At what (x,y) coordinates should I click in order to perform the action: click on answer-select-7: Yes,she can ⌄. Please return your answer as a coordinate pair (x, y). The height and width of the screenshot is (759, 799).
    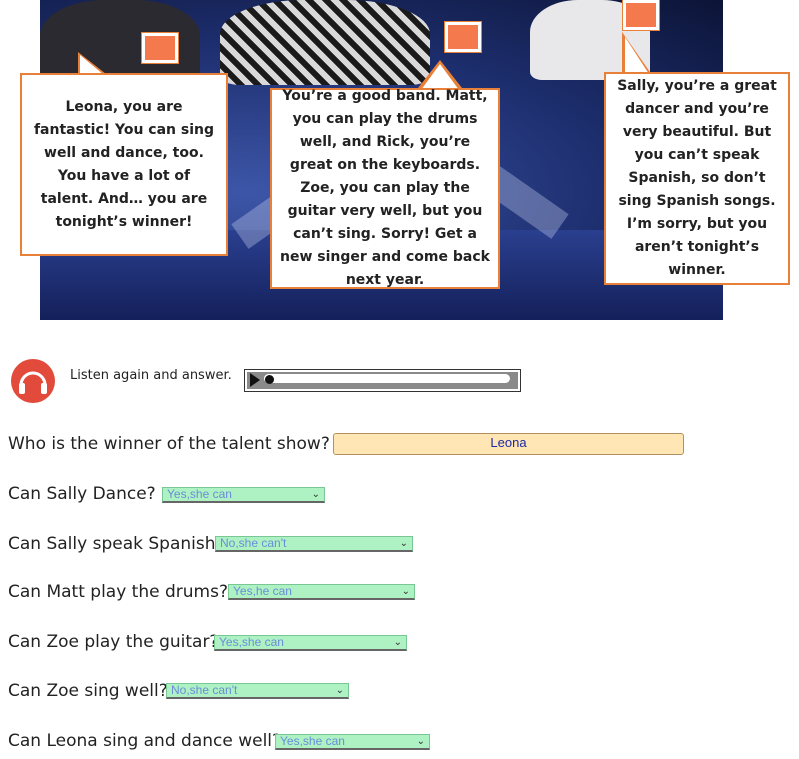
    Looking at the image, I should click on (352, 742).